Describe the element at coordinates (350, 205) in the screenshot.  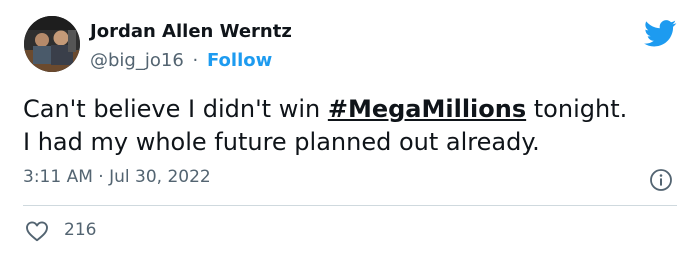
I see `divider` at that location.